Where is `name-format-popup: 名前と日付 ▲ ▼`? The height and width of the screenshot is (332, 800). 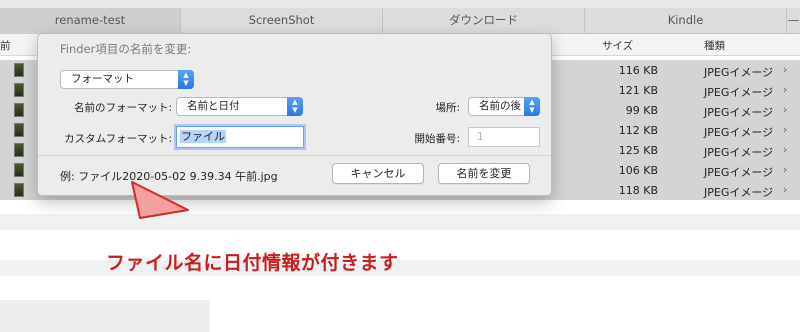
name-format-popup: 名前と日付 ▲ ▼ is located at coordinates (239, 106).